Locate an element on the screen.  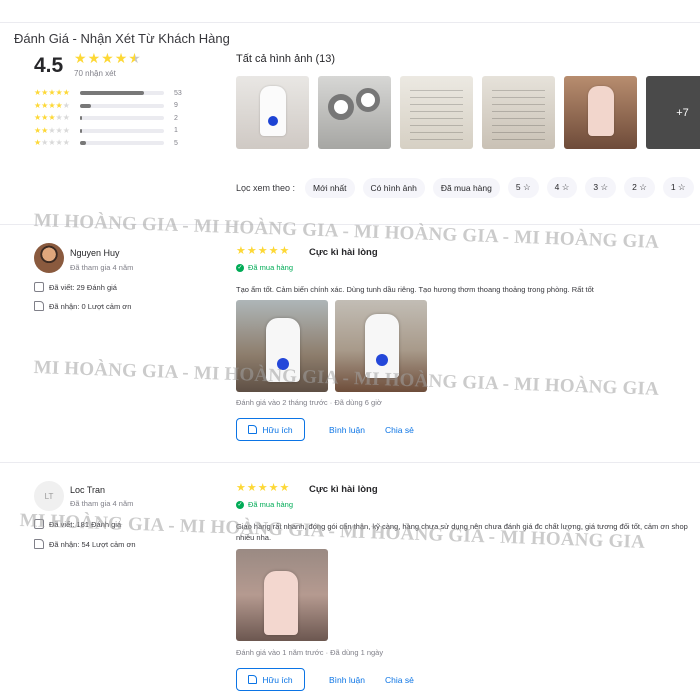
rating-row-5: ★ ★ ★ ★ ★ 53 is located at coordinates (108, 93).